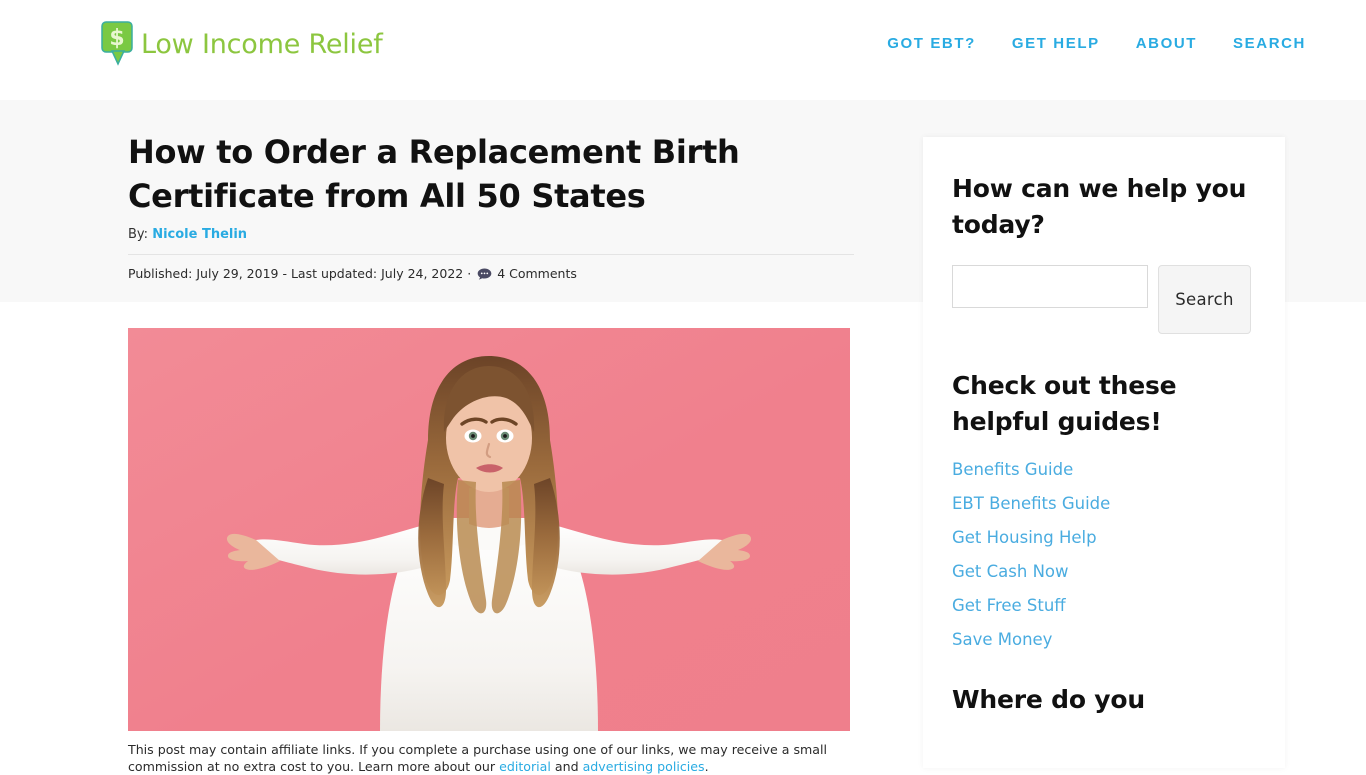 This screenshot has width=1366, height=775. I want to click on guide-link-get-free-stuff: Get Free Stuff, so click(1009, 605).